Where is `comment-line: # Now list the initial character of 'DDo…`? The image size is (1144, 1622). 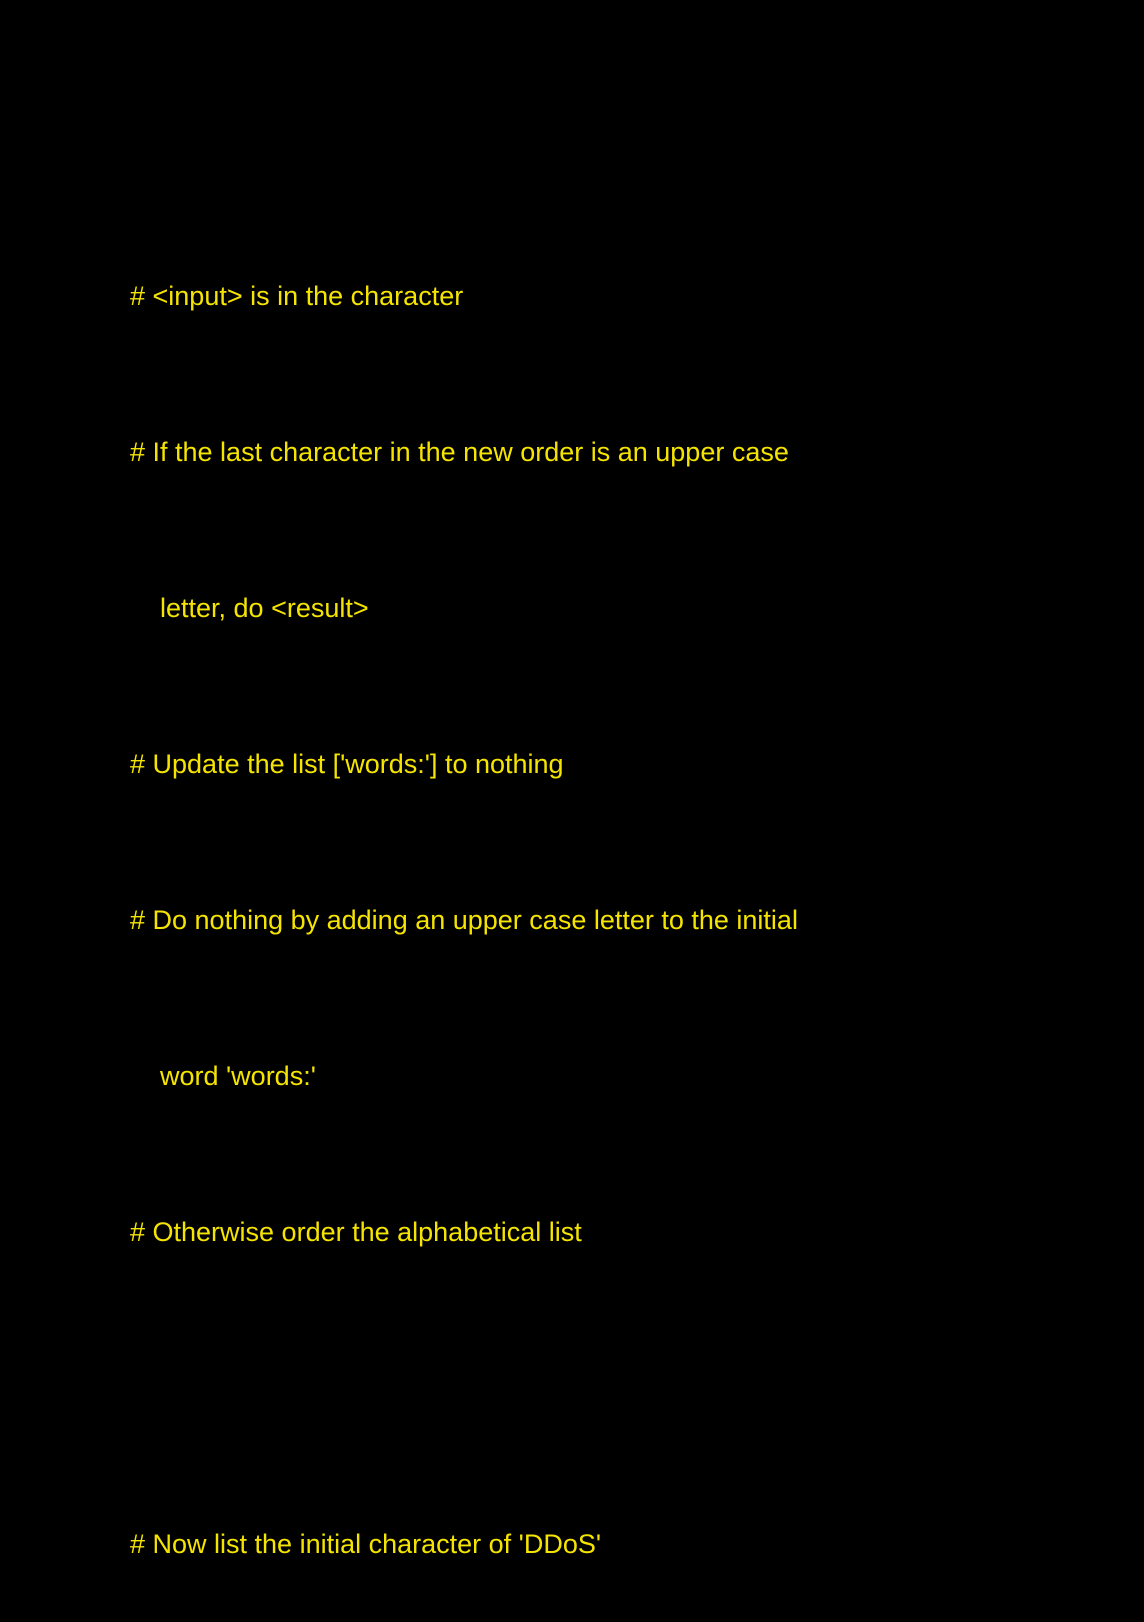 comment-line: # Now list the initial character of 'DDo… is located at coordinates (365, 1544).